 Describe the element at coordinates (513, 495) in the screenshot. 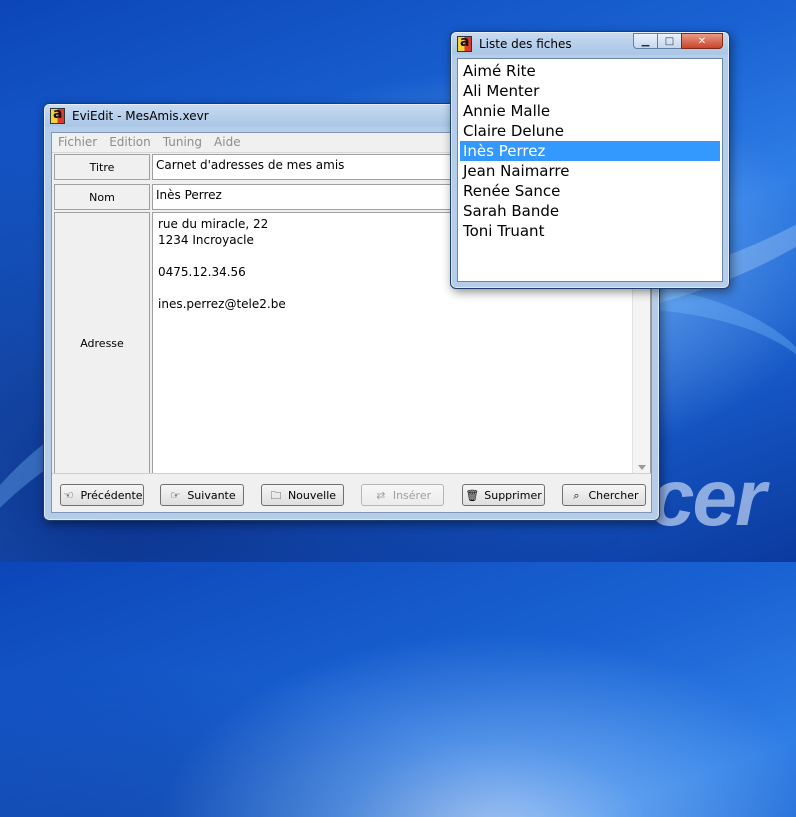

I see `supprimer-label: Supprimer` at that location.